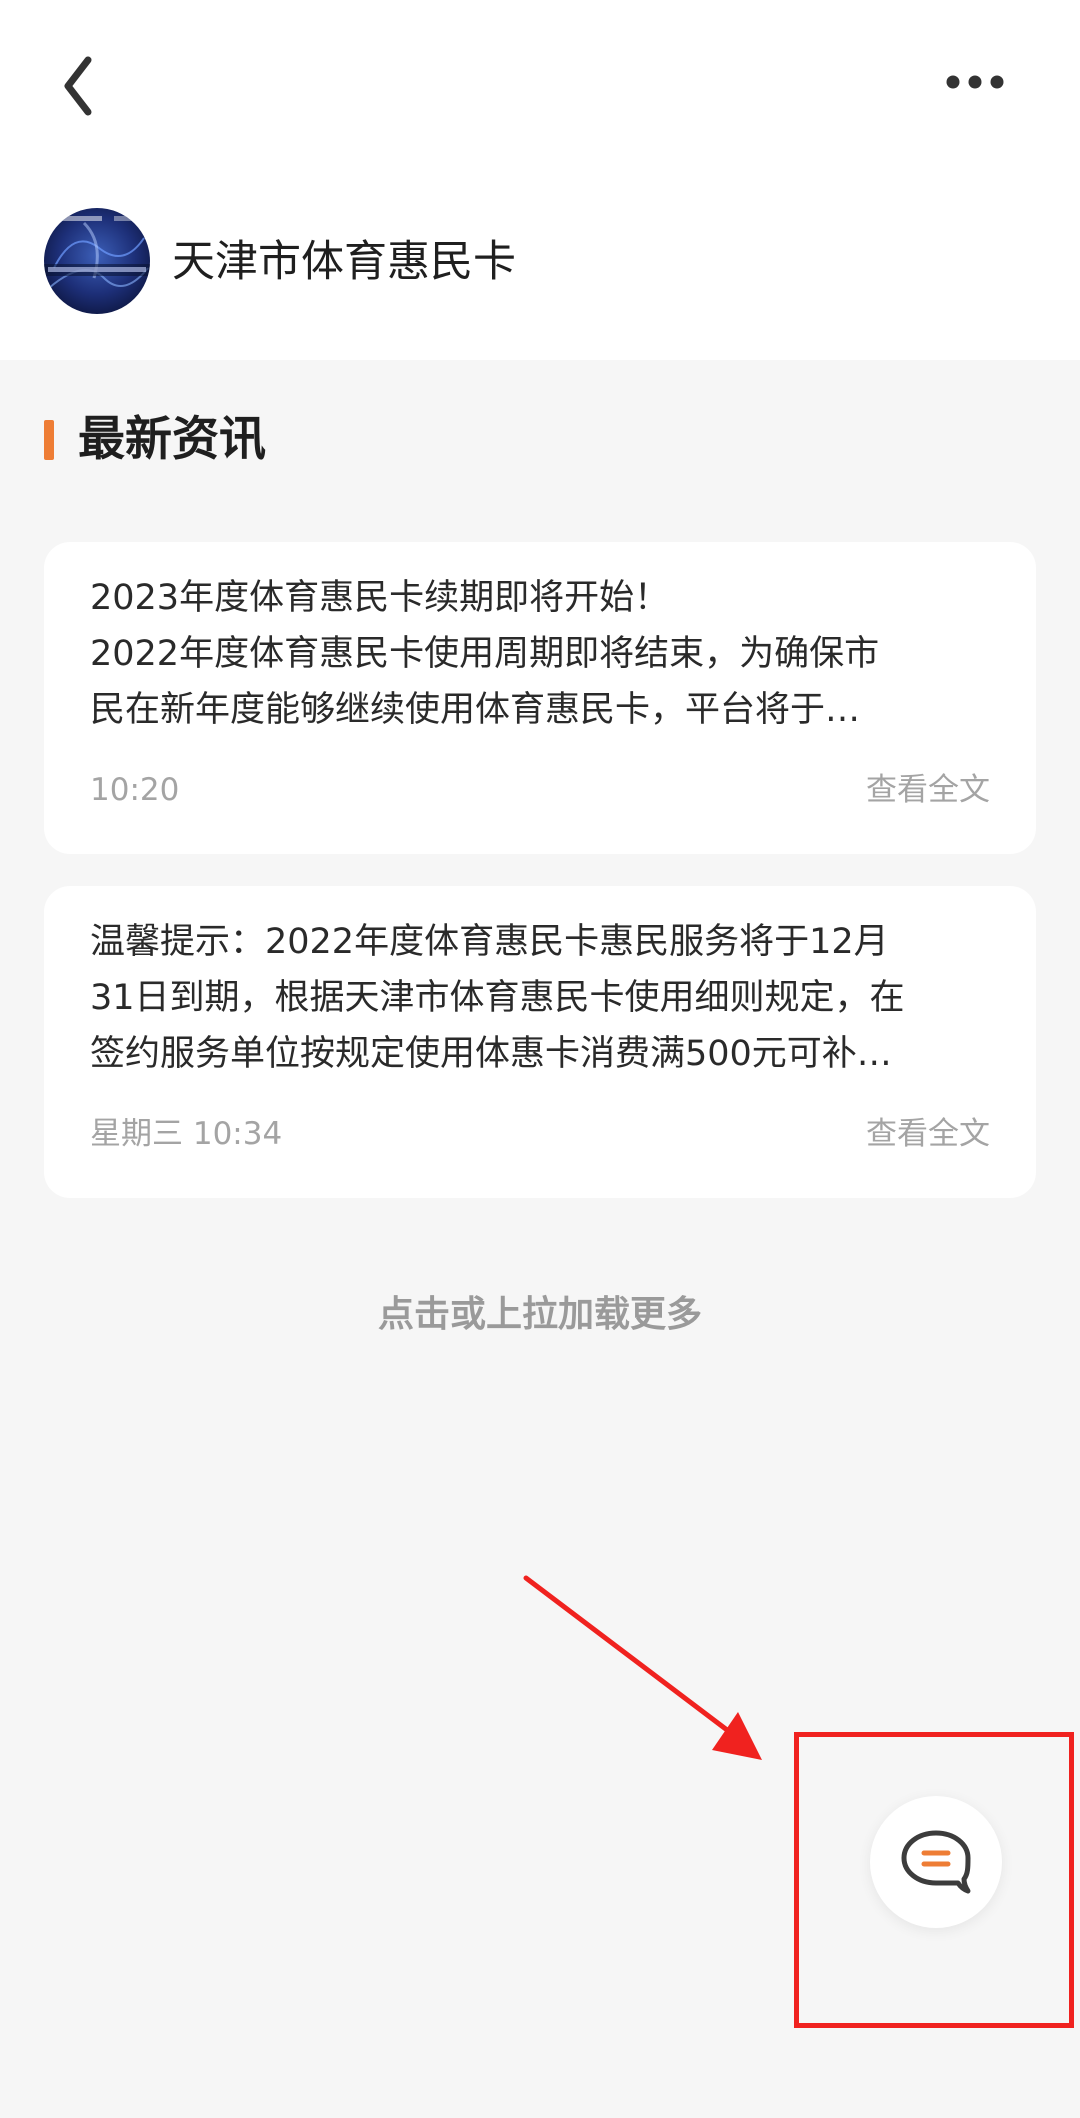 The image size is (1080, 2118). What do you see at coordinates (172, 439) in the screenshot?
I see `section-title: 最新资讯` at bounding box center [172, 439].